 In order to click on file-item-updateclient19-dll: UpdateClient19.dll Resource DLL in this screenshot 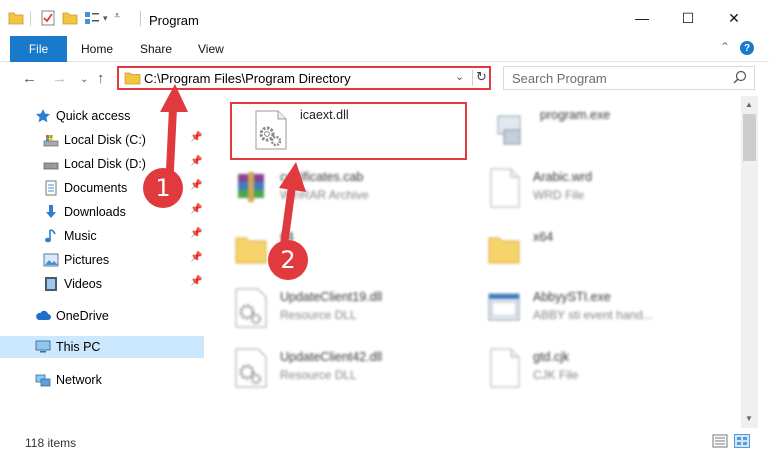, I will do `click(330, 309)`.